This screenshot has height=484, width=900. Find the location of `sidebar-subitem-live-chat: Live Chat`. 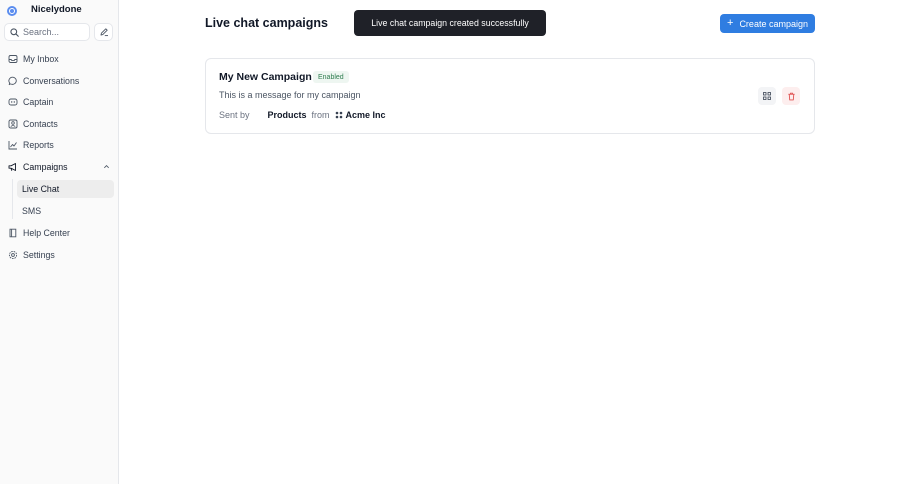

sidebar-subitem-live-chat: Live Chat is located at coordinates (65, 189).